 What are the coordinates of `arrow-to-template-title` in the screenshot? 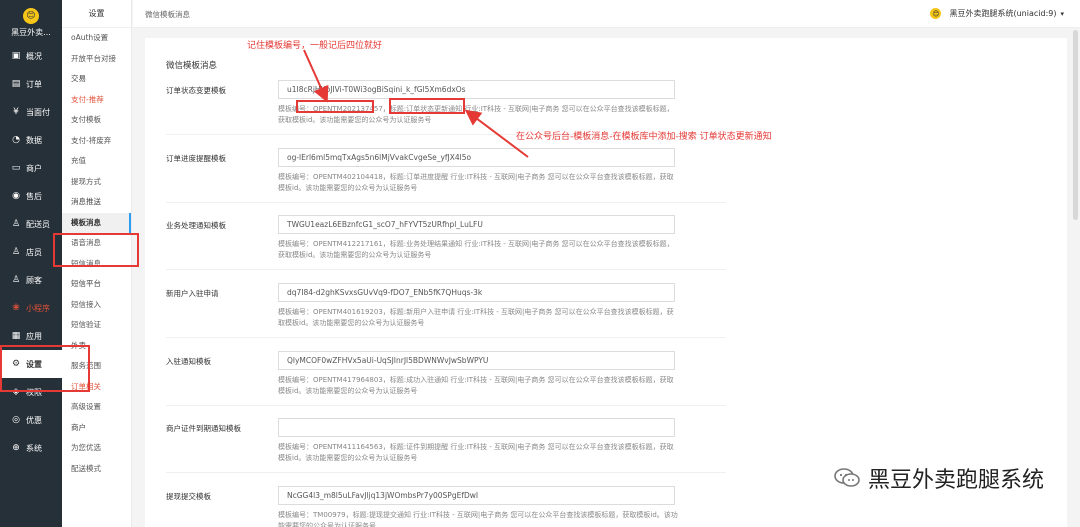 It's located at (496, 133).